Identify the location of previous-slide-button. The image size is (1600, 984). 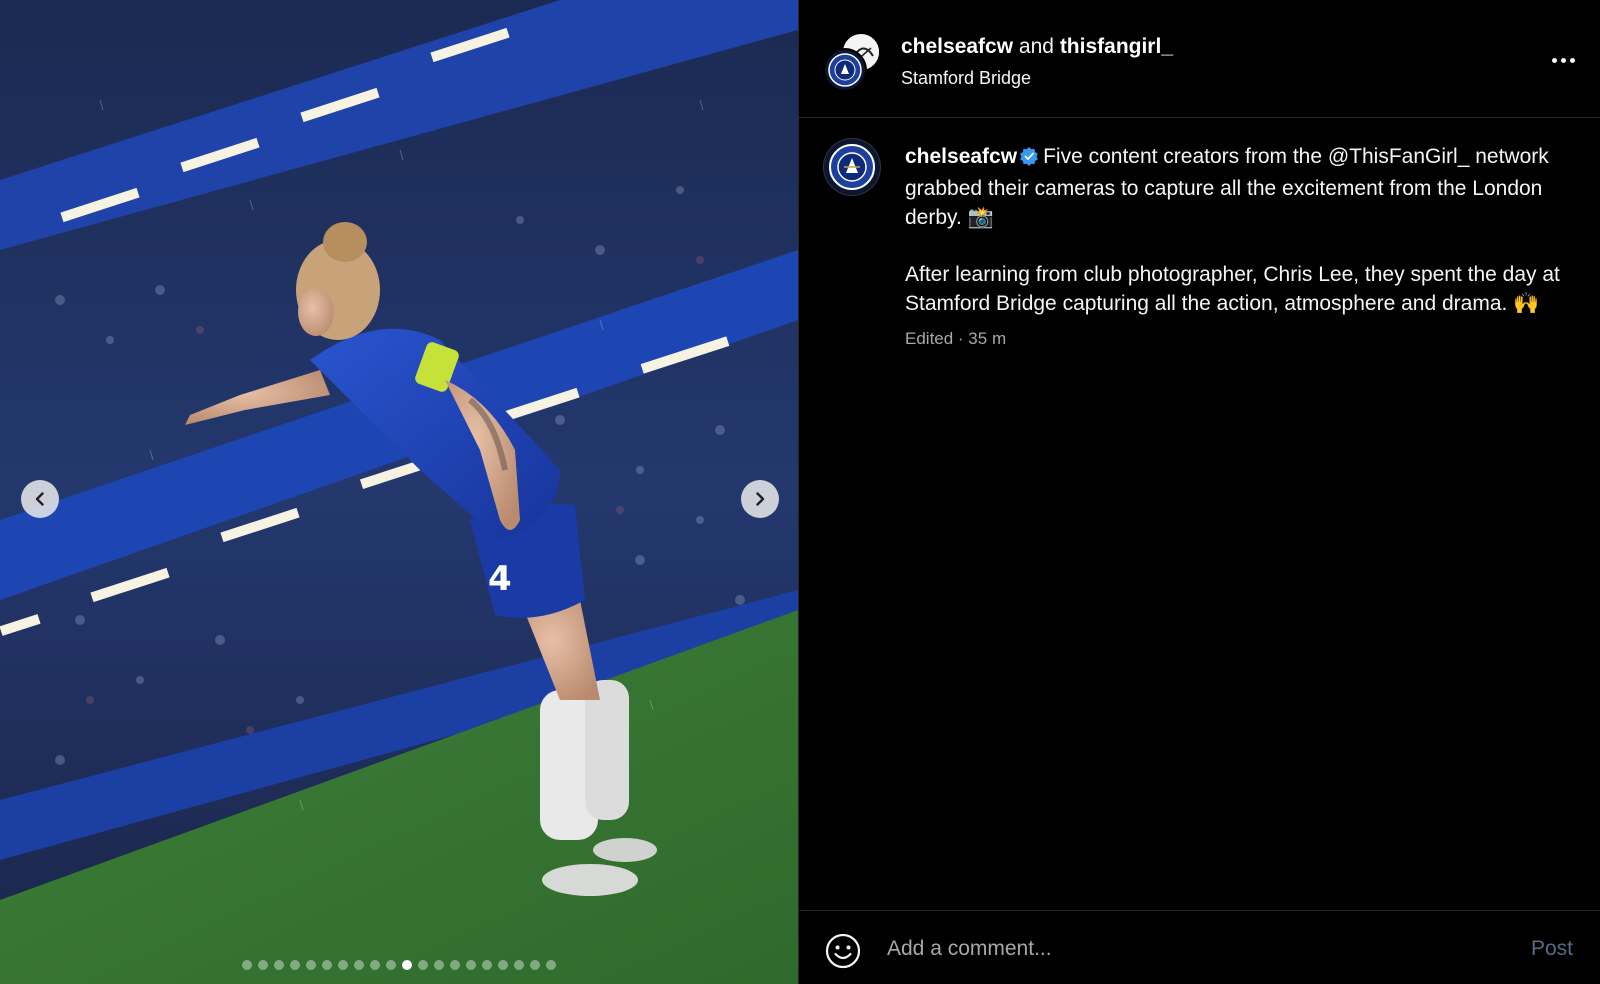
(40, 499).